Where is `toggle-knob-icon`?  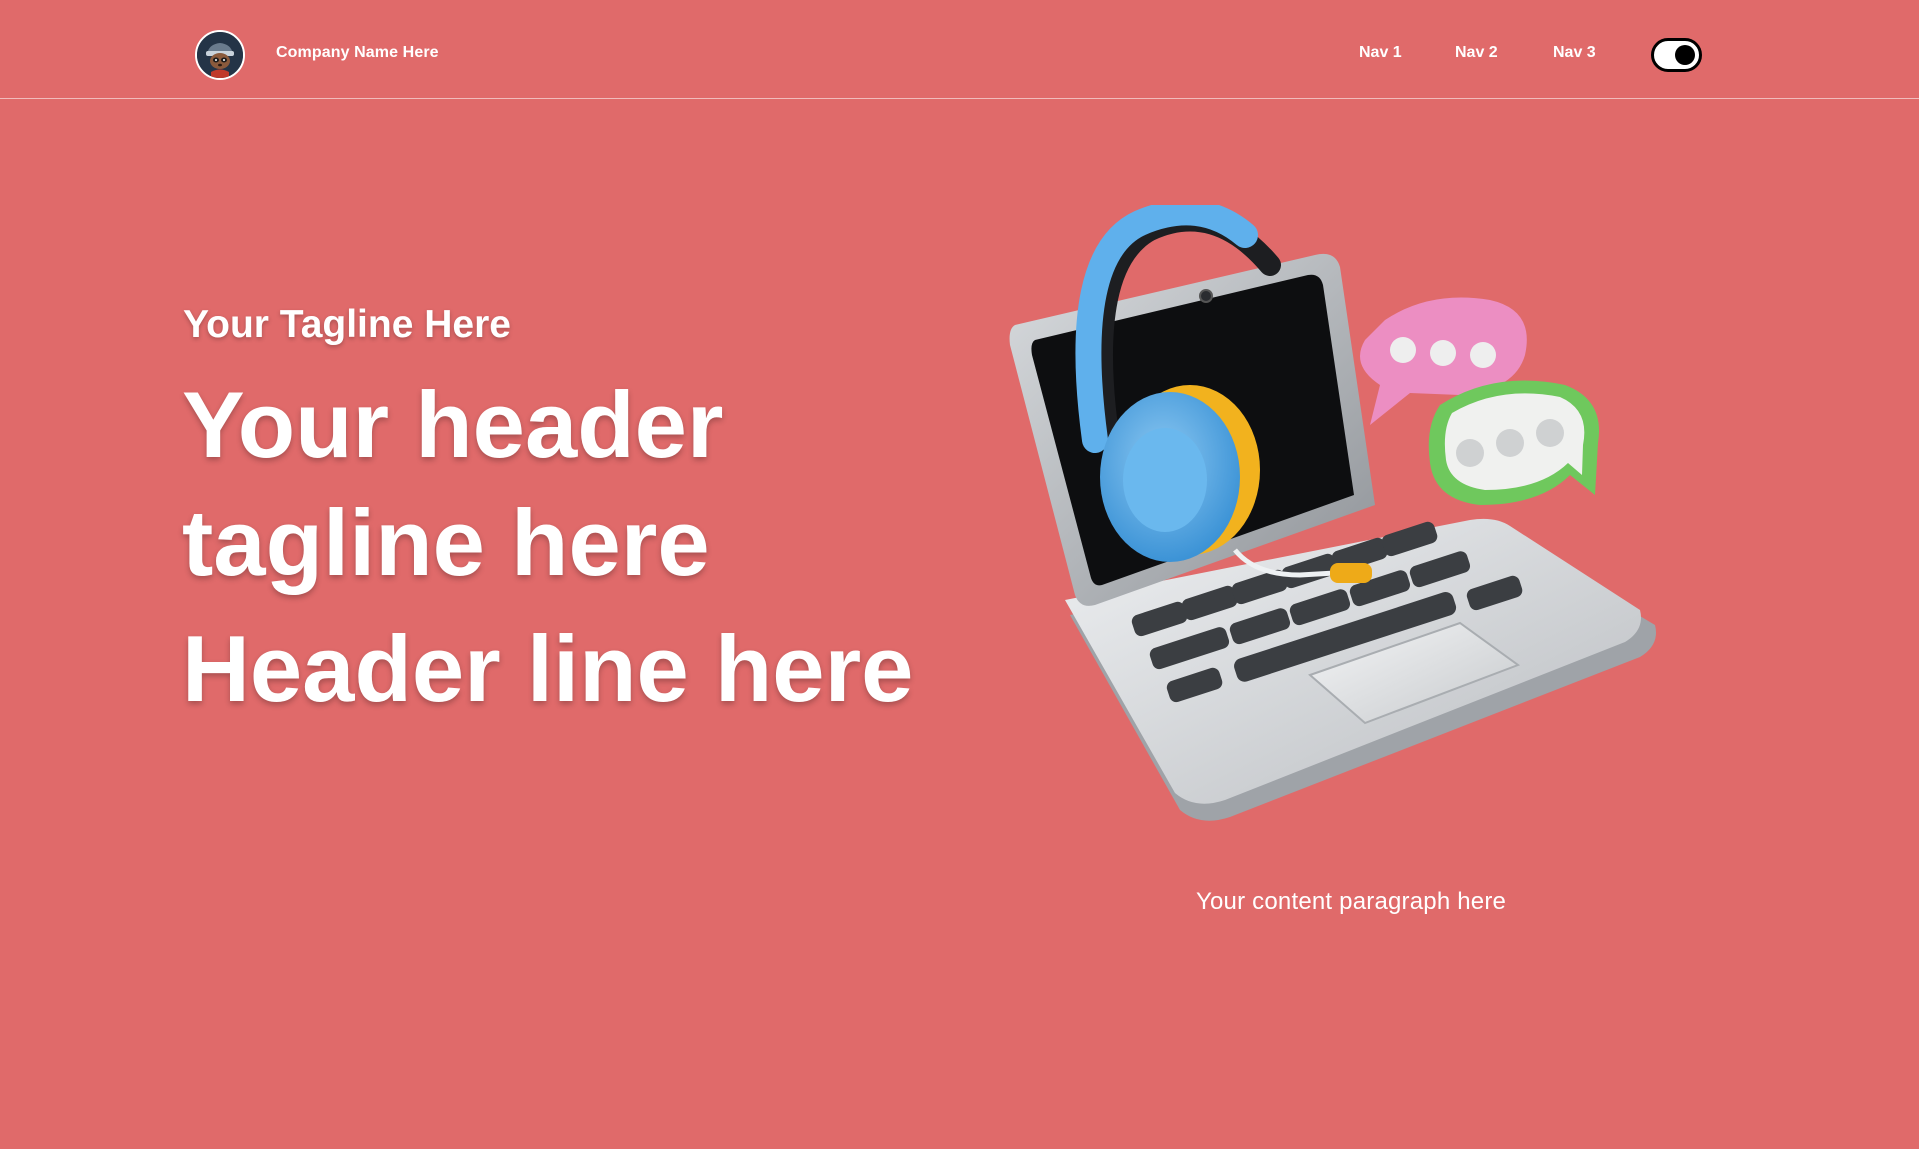 toggle-knob-icon is located at coordinates (1685, 55).